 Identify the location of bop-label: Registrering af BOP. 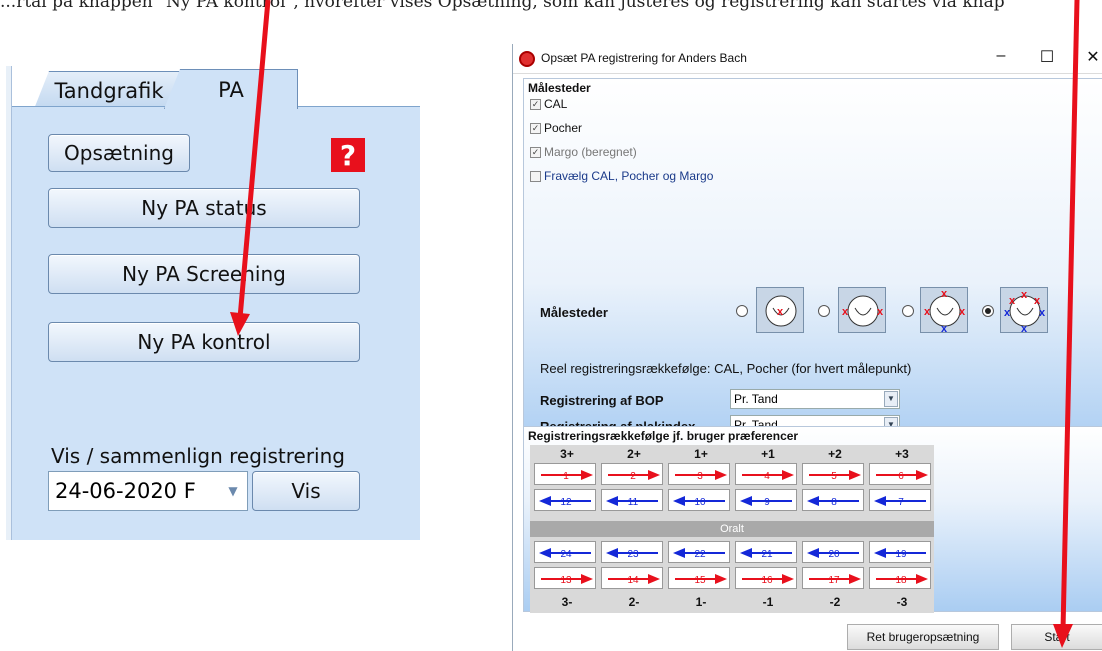
(602, 400).